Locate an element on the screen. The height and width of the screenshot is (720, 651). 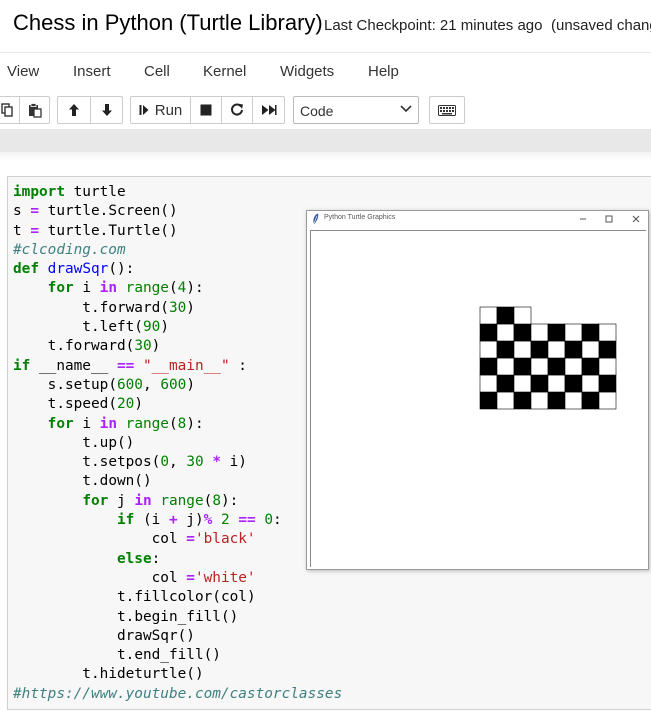
menu-insert: Insert is located at coordinates (92, 71).